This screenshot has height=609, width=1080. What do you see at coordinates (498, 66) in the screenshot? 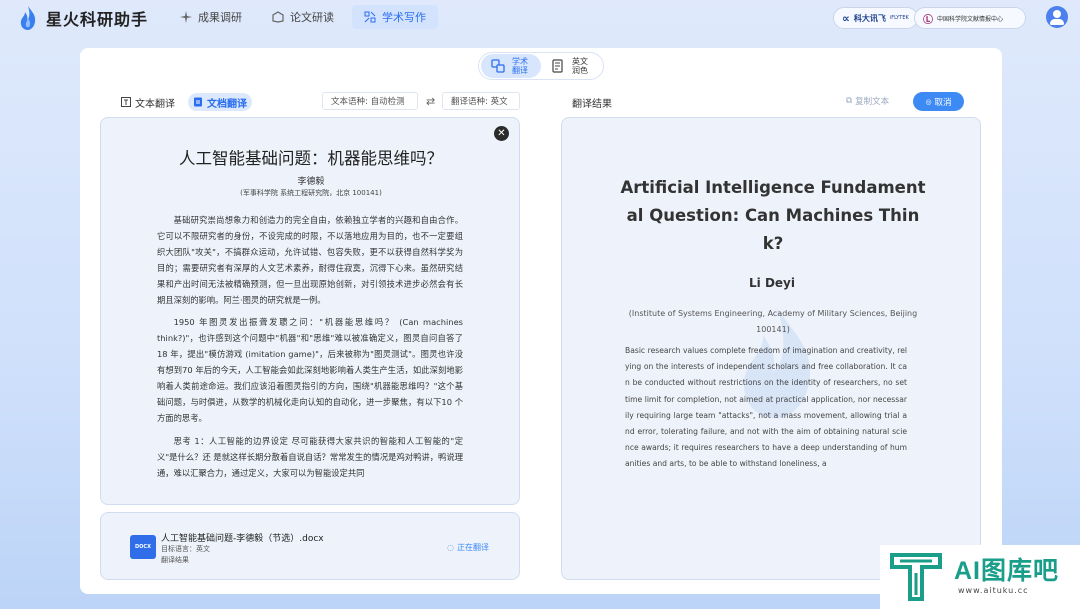
I see `translate-icon` at bounding box center [498, 66].